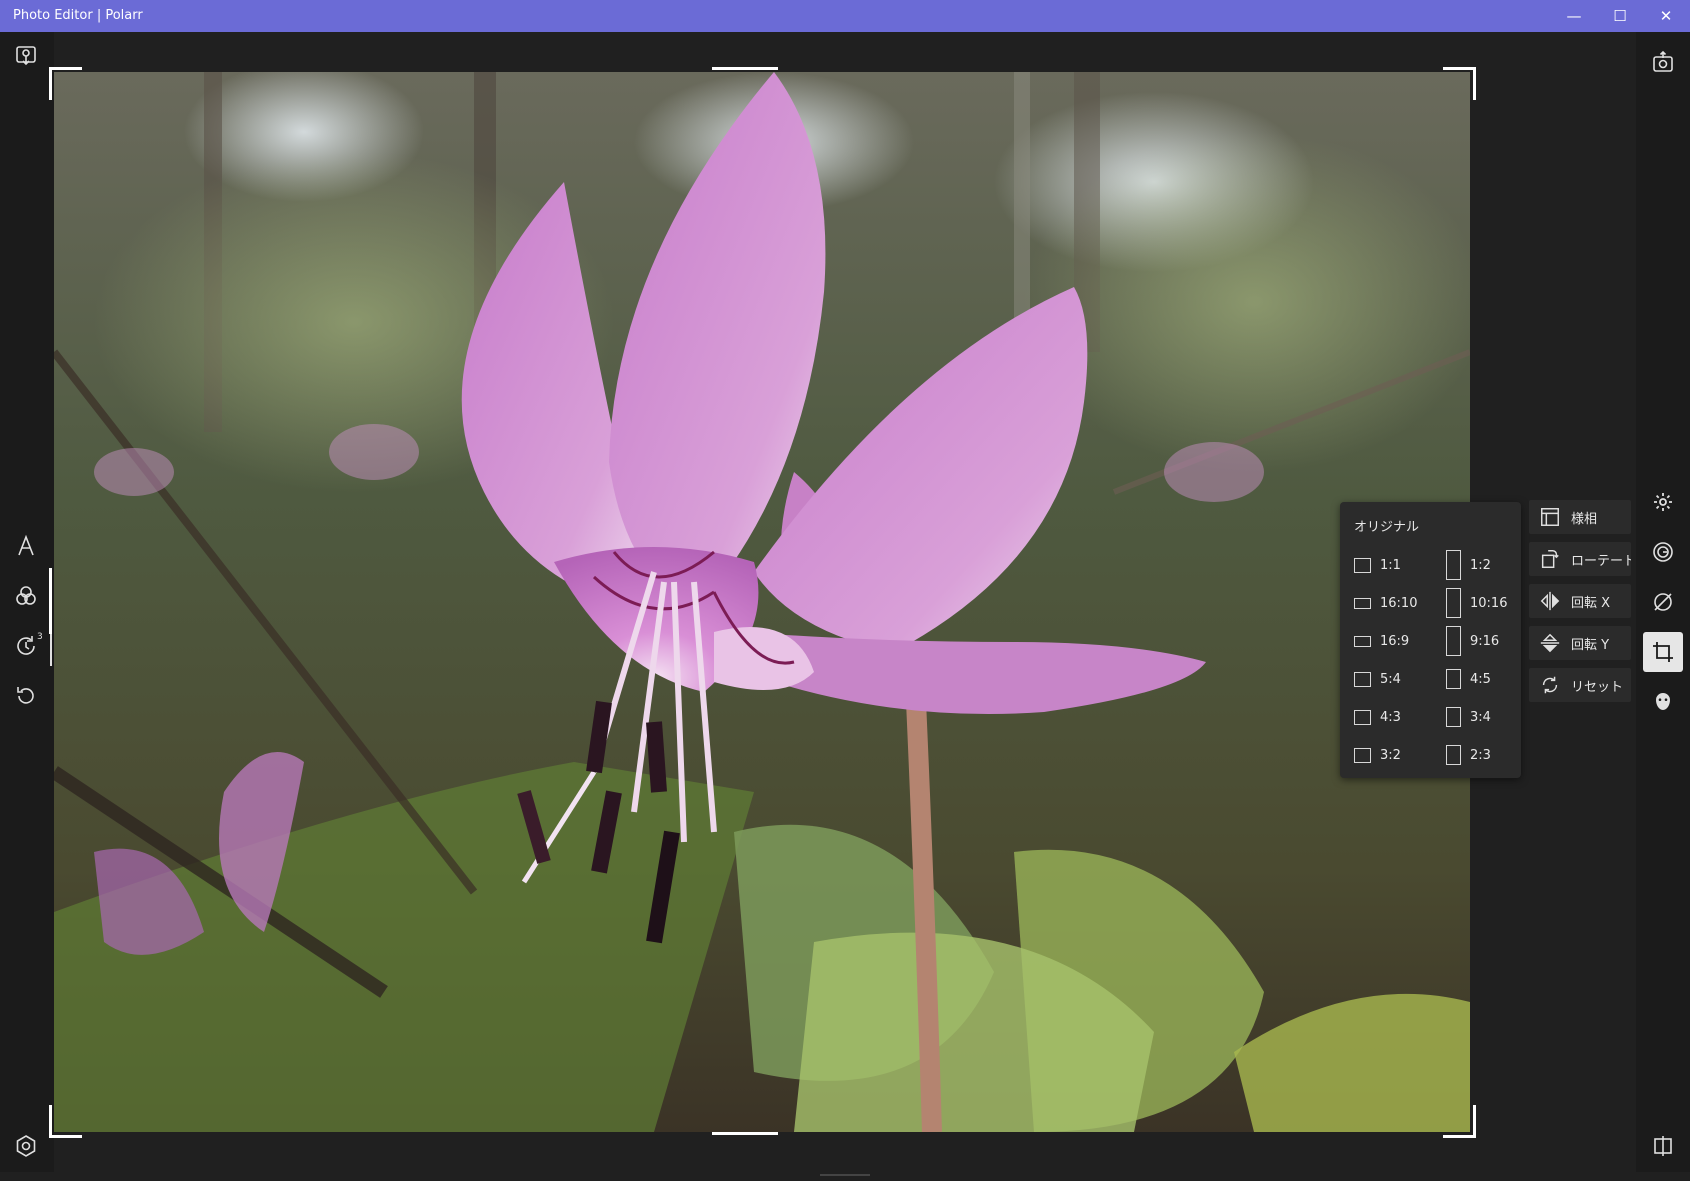  What do you see at coordinates (1390, 717) in the screenshot?
I see `ratio-label: 4:3` at bounding box center [1390, 717].